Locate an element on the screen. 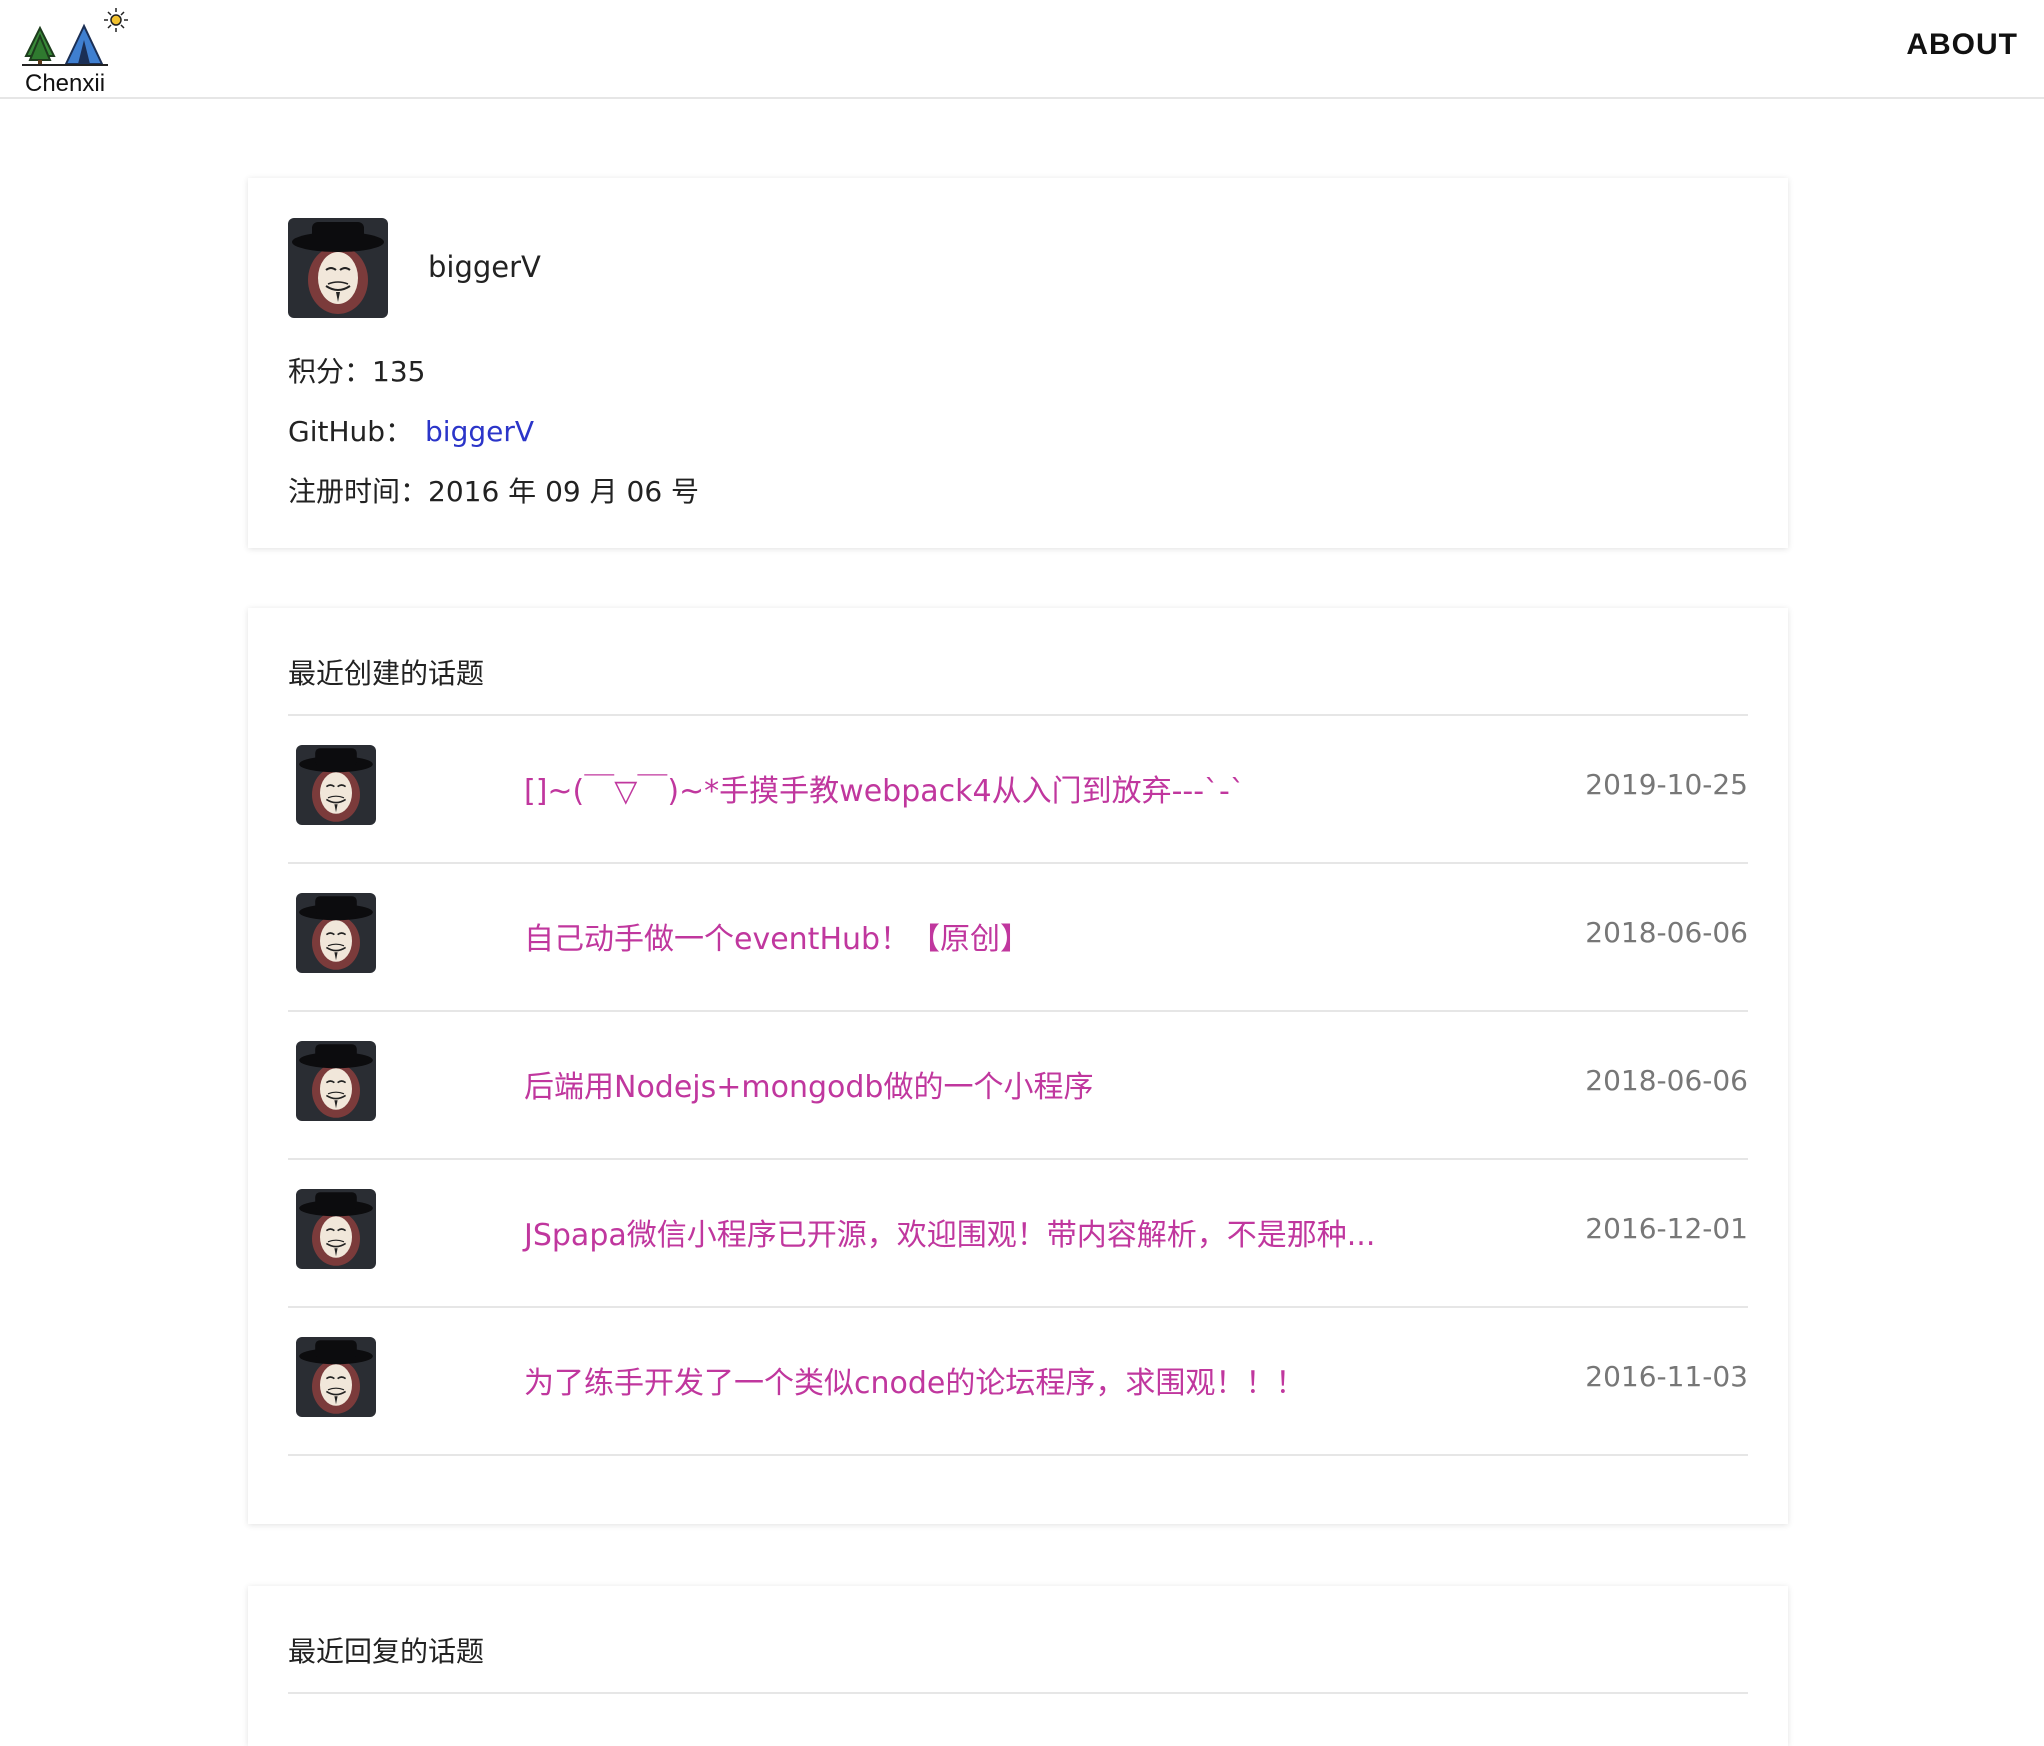 This screenshot has height=1746, width=2044. topic-row: 后端用Nodejs+mongodb做的一个小程序 2018-06-06 is located at coordinates (1018, 1086).